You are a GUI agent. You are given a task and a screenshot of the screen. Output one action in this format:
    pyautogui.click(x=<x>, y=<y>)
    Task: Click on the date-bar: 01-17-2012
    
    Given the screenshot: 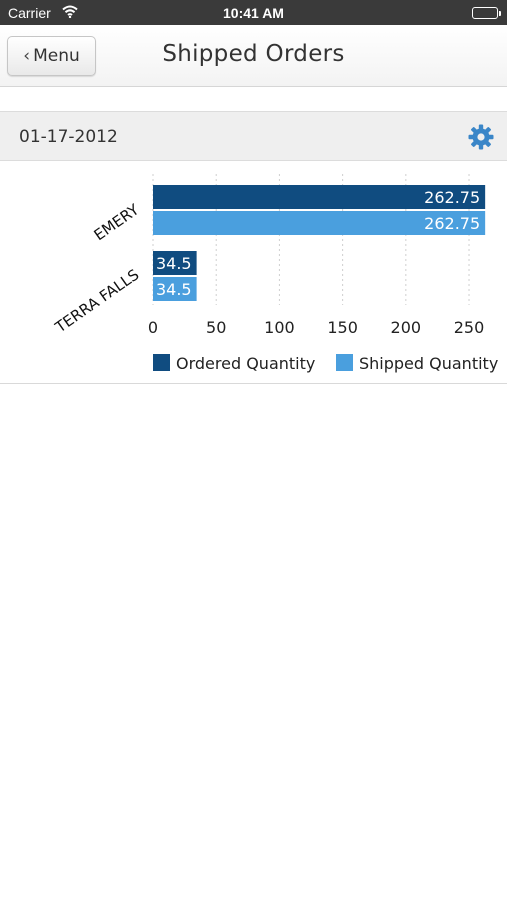 What is the action you would take?
    pyautogui.click(x=253, y=136)
    